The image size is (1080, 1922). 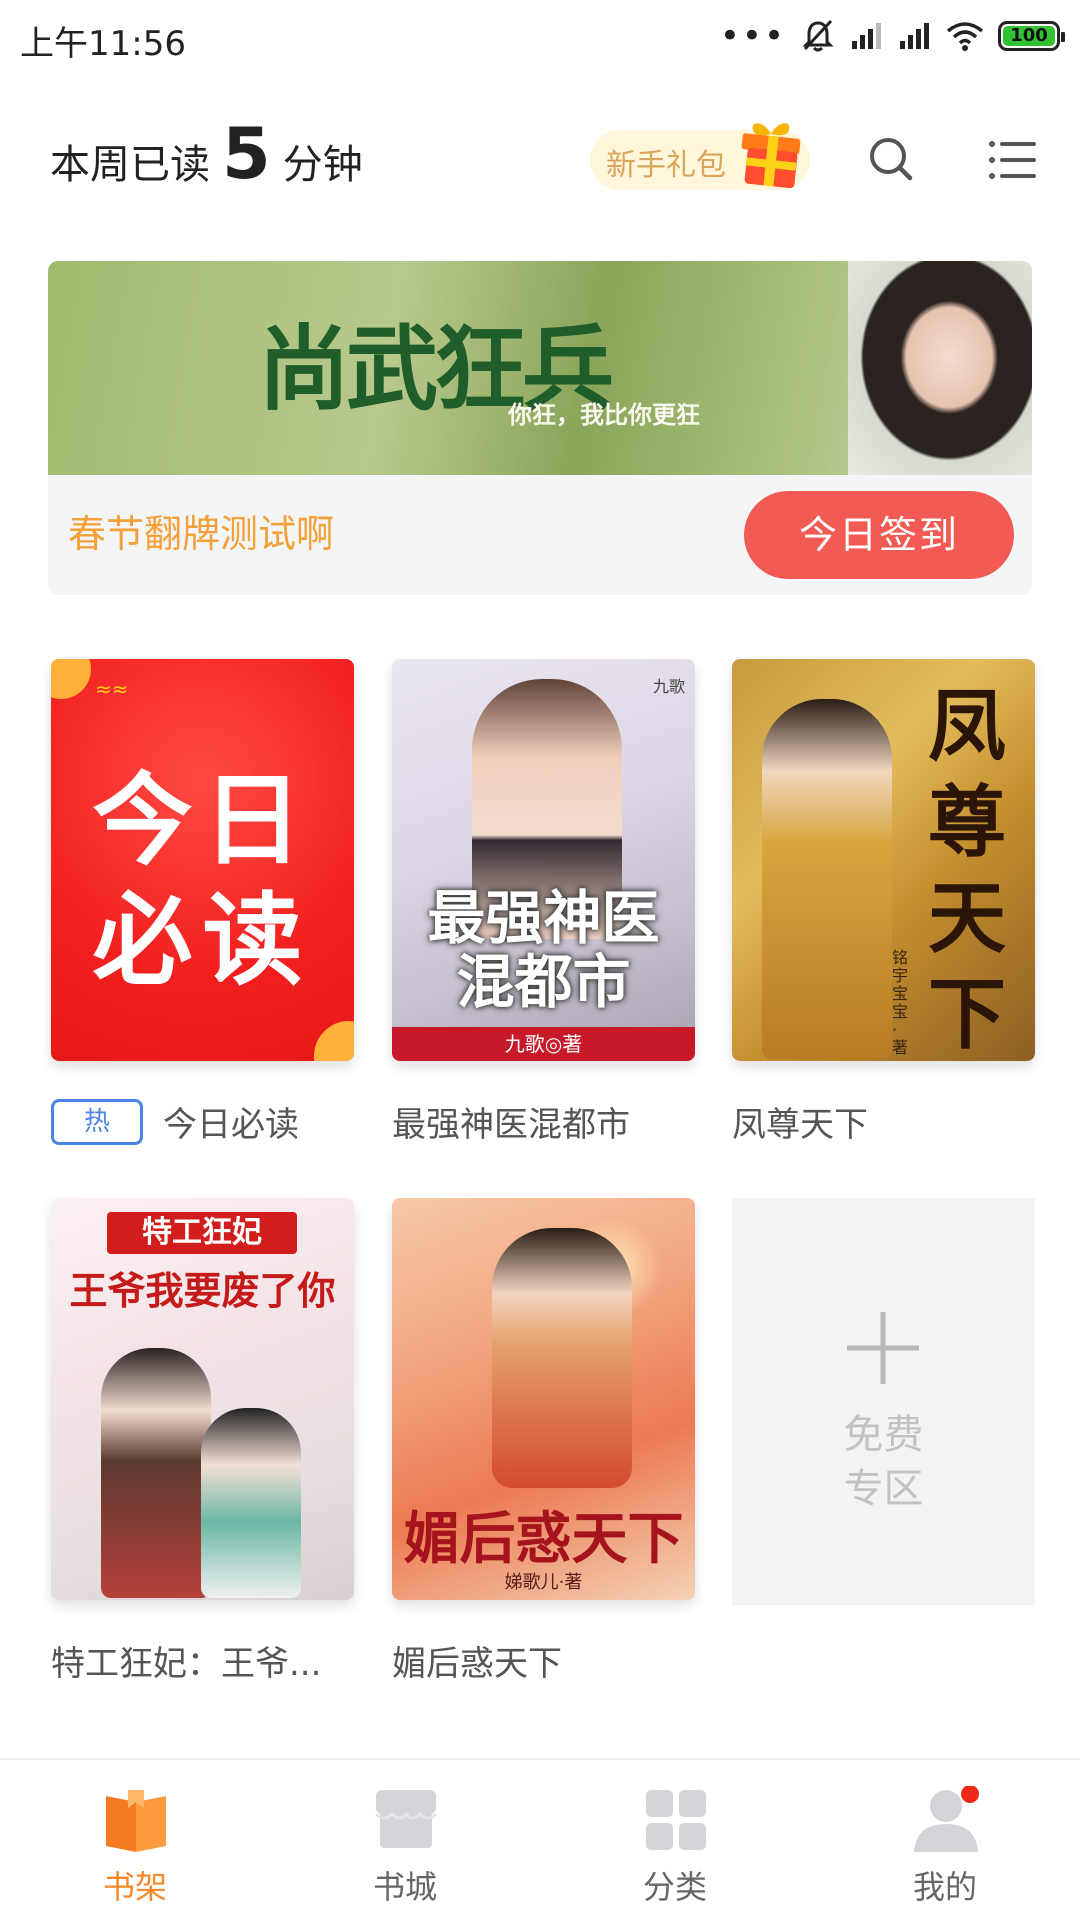 I want to click on free-zone-button: 免费 专区, so click(x=883, y=1401).